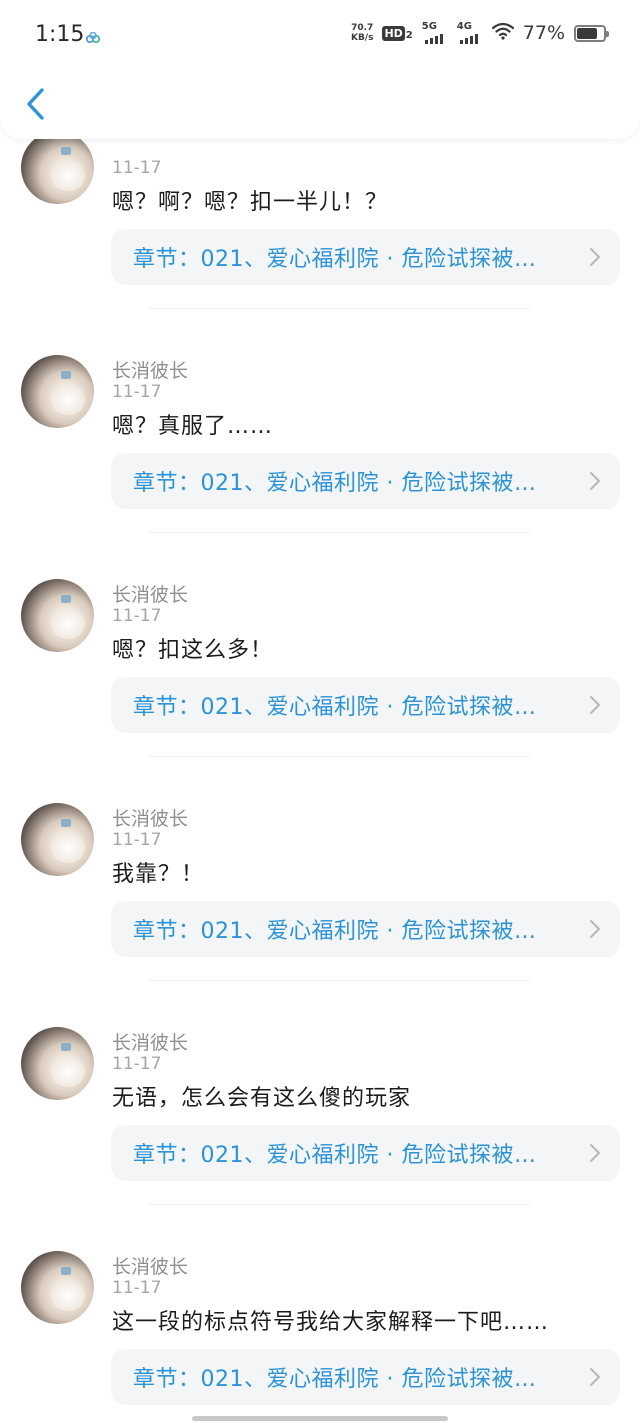 Image resolution: width=640 pixels, height=1423 pixels. Describe the element at coordinates (429, 26) in the screenshot. I see `signal-1-label: 5G` at that location.